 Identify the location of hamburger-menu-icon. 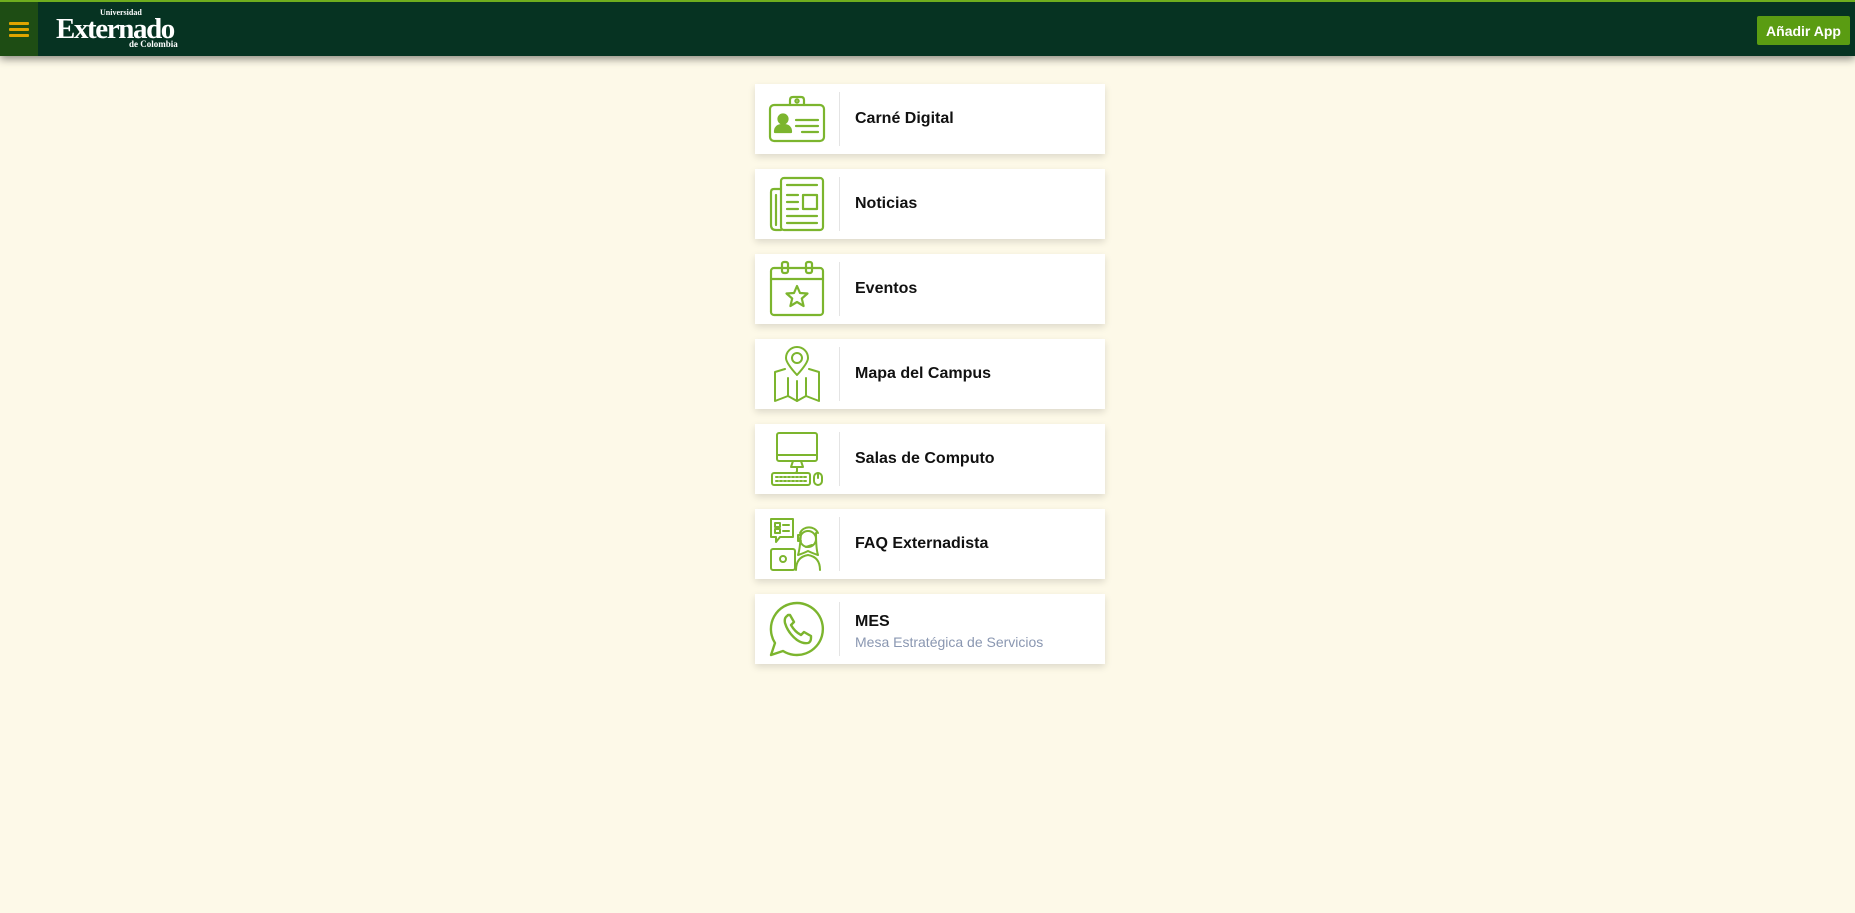
(19, 29).